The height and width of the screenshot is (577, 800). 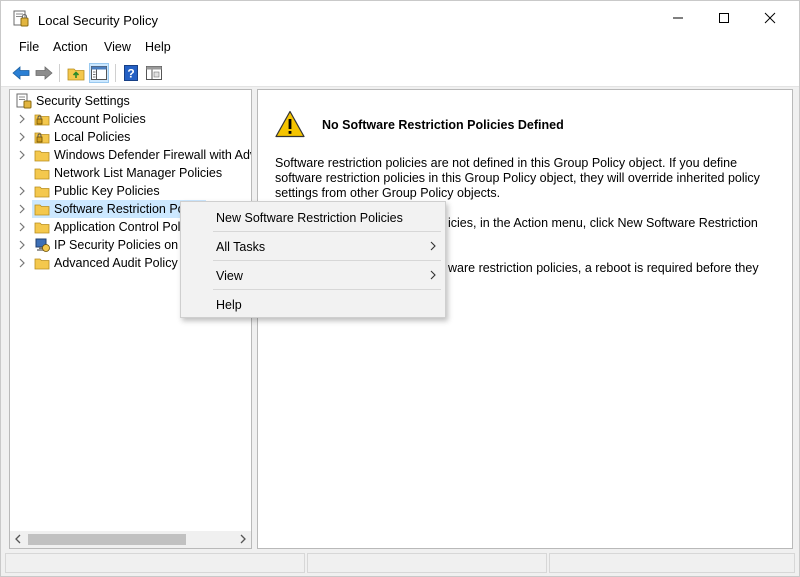 I want to click on menu-bar: File Action View Help, so click(x=400, y=47).